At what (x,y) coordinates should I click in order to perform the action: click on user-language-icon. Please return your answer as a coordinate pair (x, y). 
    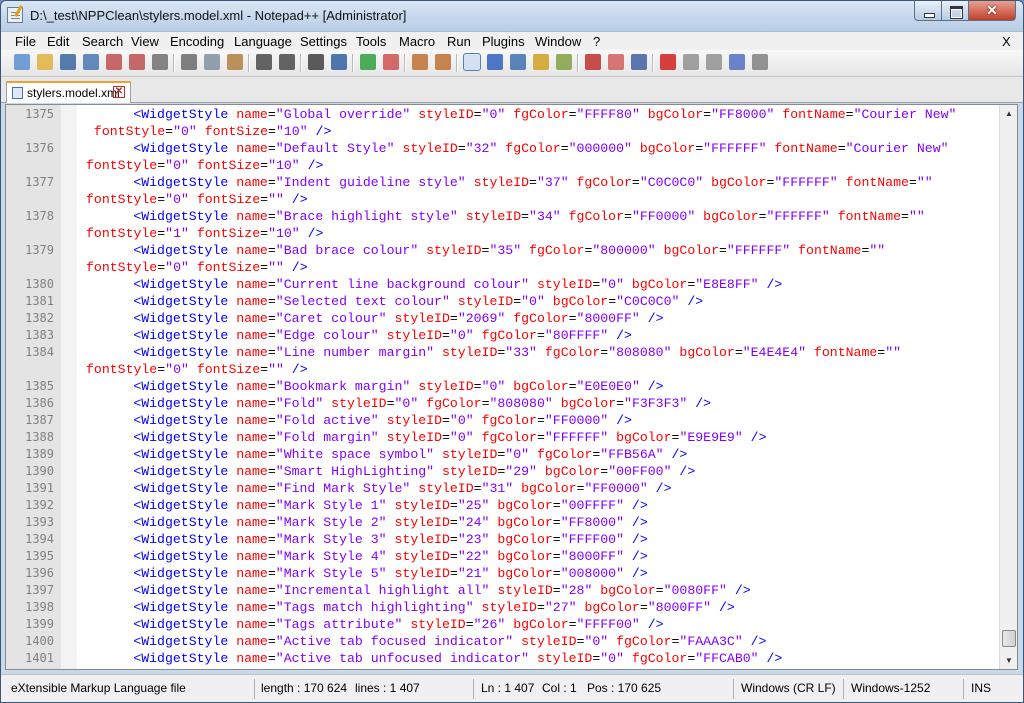
    Looking at the image, I should click on (541, 62).